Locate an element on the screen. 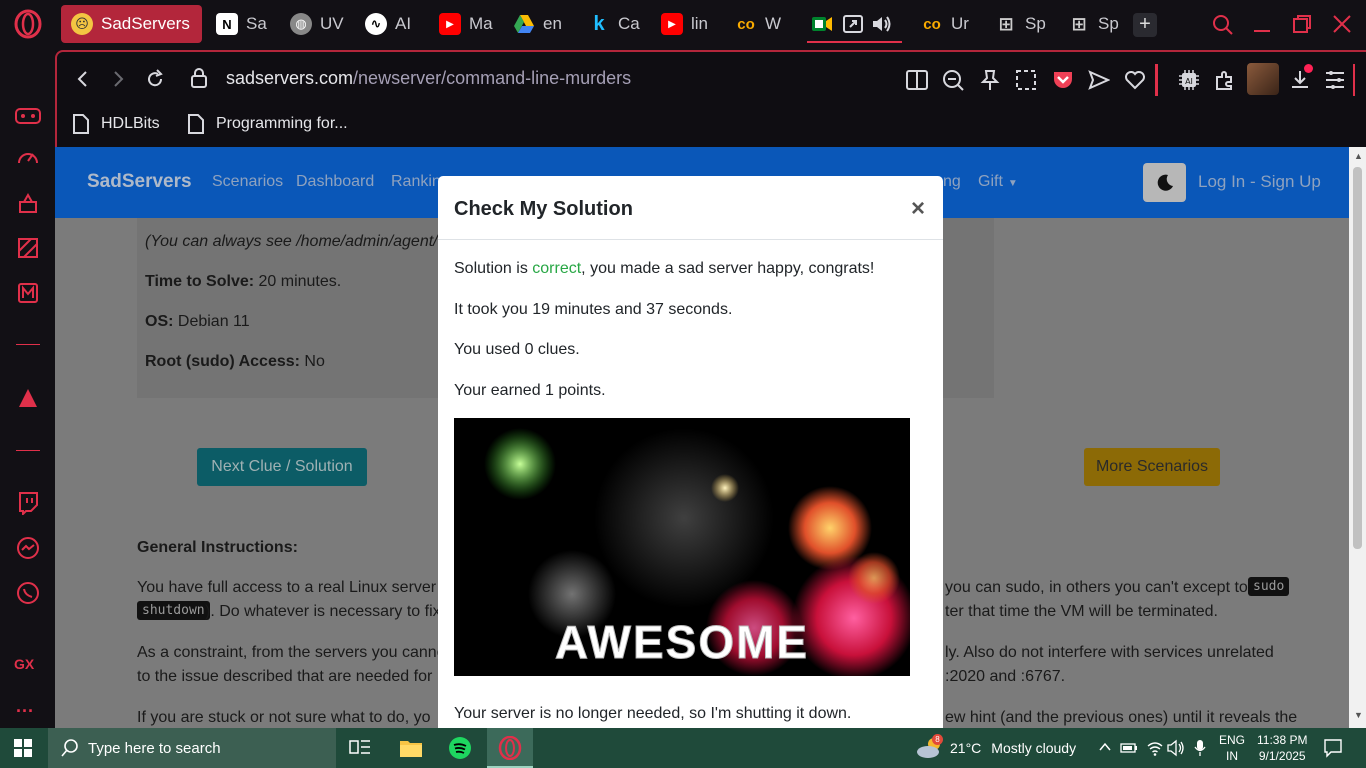 Image resolution: width=1366 pixels, height=768 pixels. auth-links: Log In - Sign Up is located at coordinates (1259, 181).